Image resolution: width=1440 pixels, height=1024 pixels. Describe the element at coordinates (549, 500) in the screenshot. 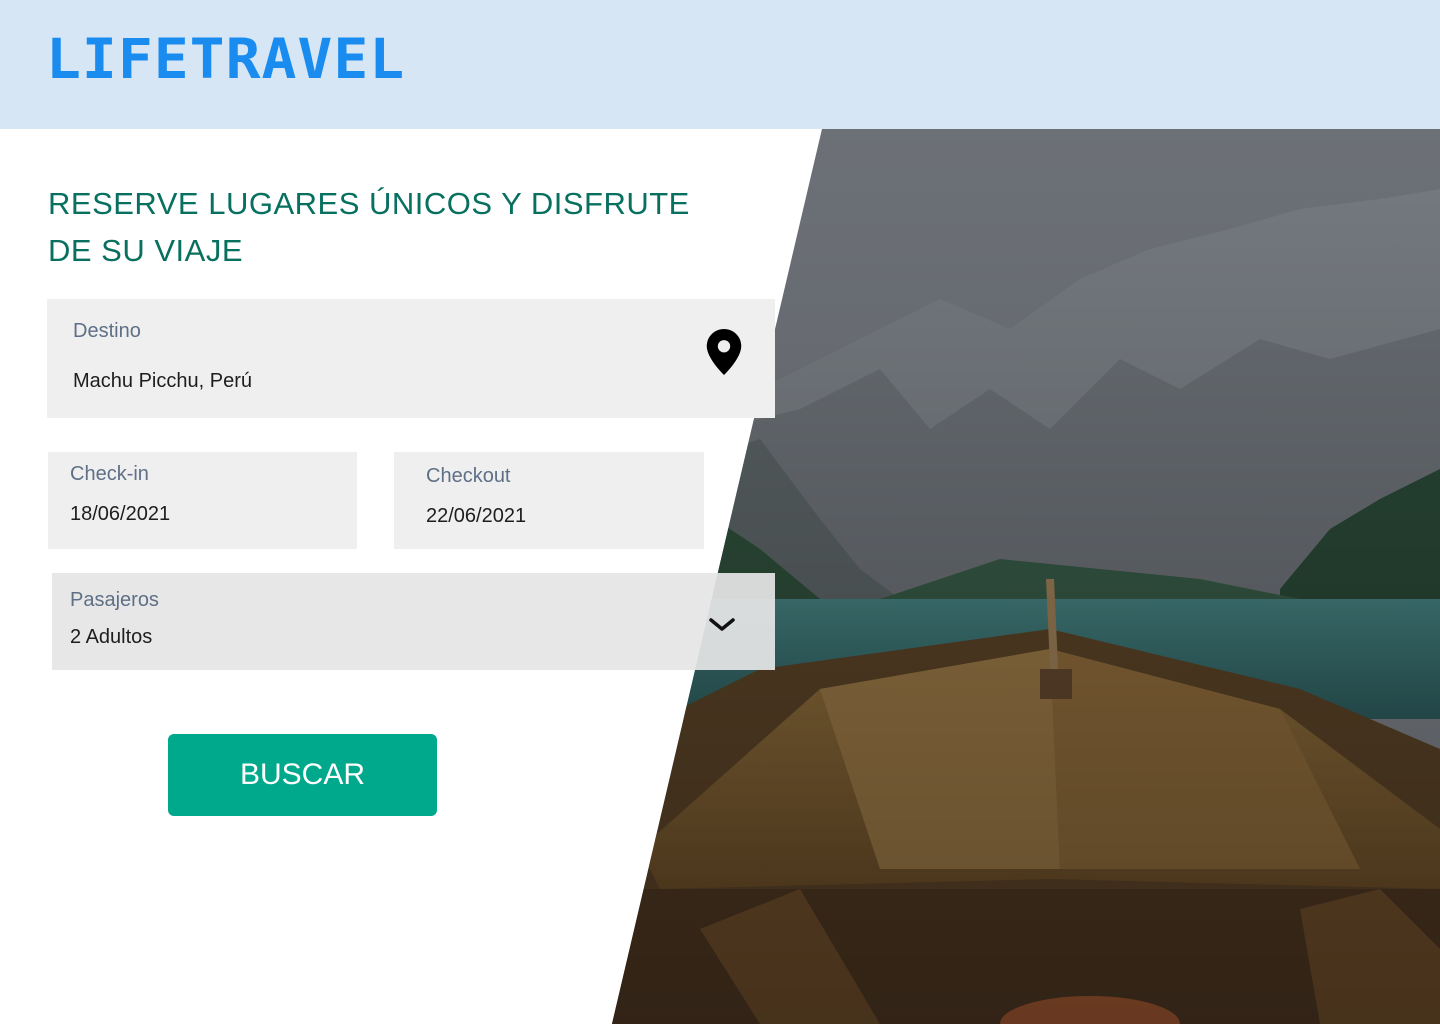

I see `checkout-field: Checkout 22/06/2021` at that location.